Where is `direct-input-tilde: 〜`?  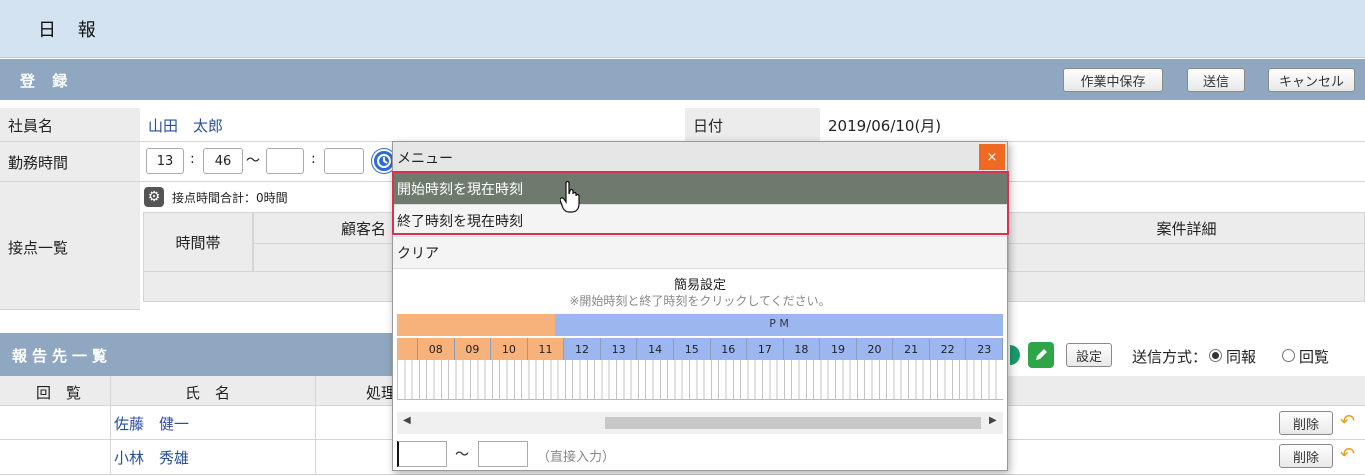
direct-input-tilde: 〜 is located at coordinates (462, 455).